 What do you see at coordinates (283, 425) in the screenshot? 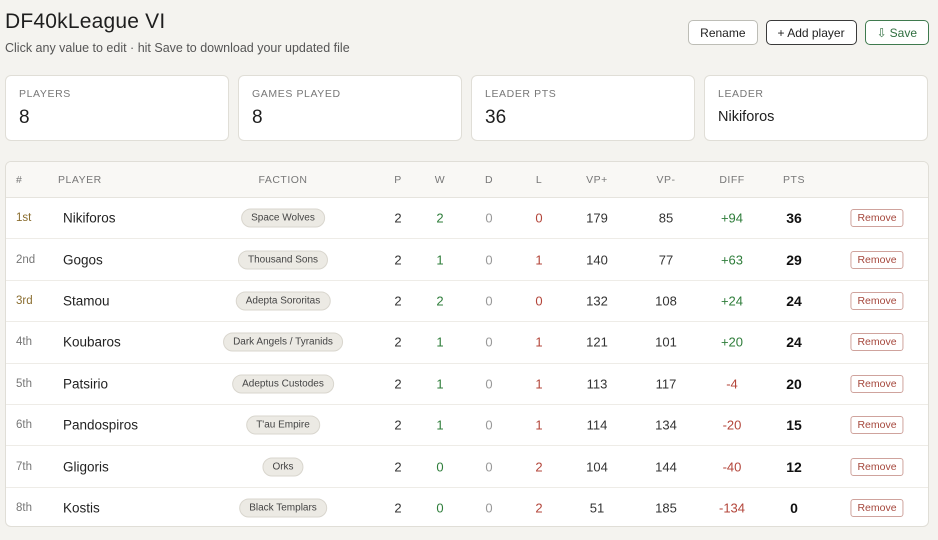
I see `faction-pill: T'au Empire` at bounding box center [283, 425].